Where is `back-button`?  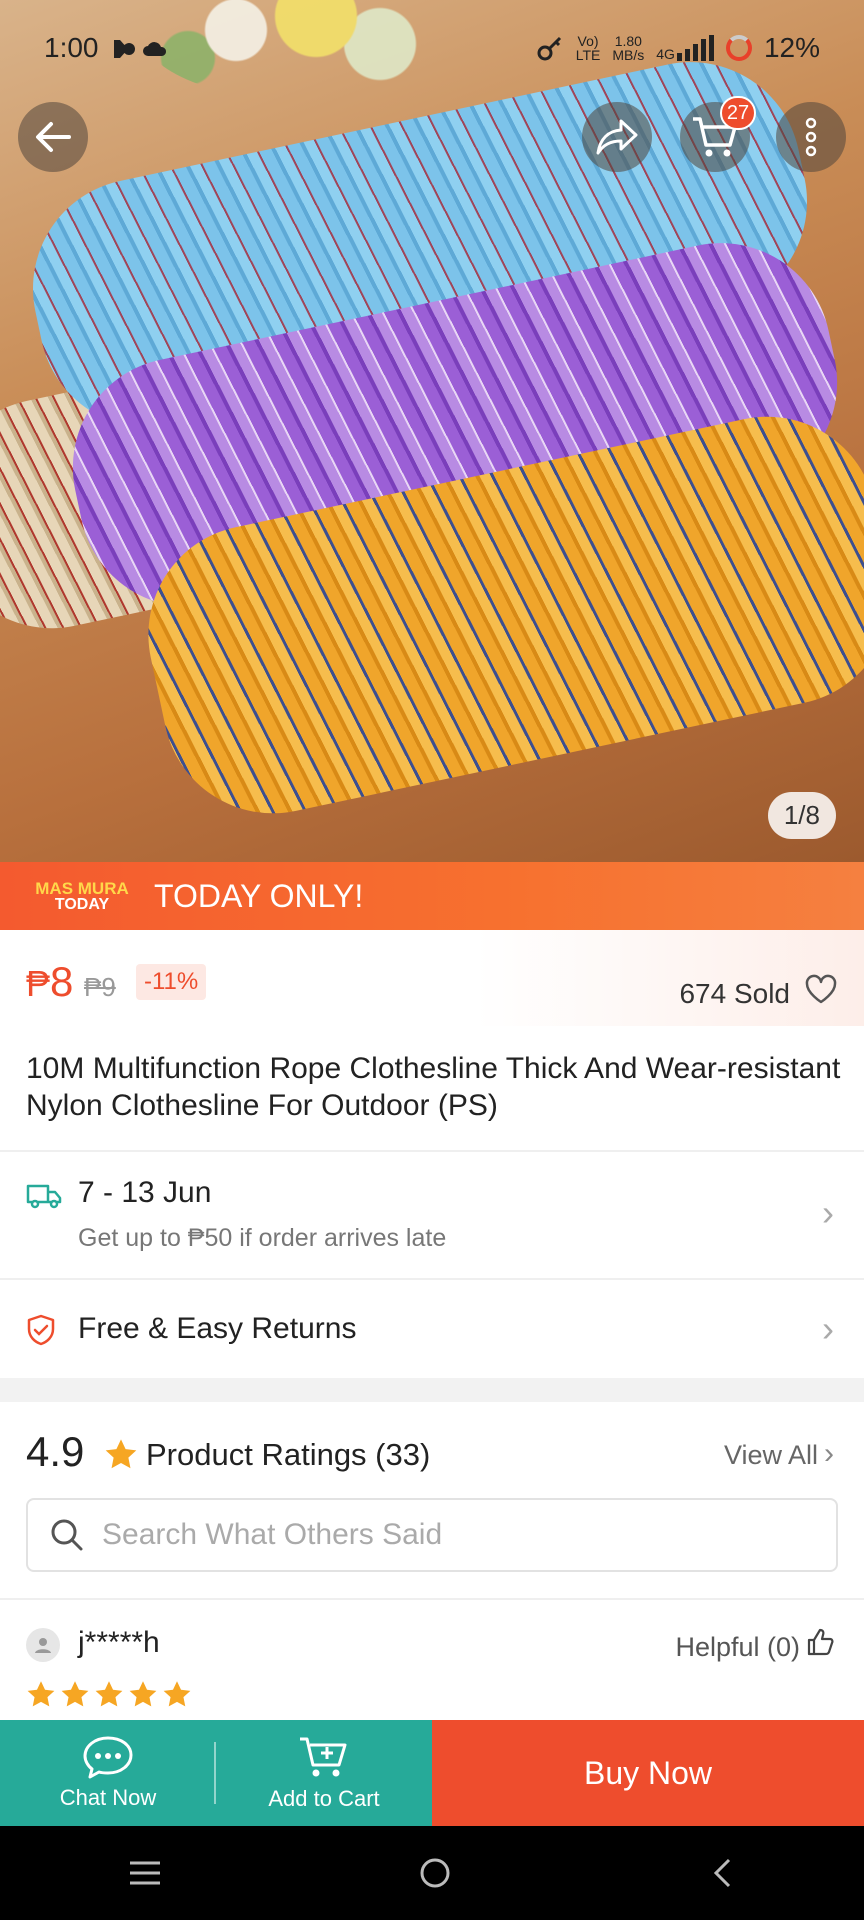 back-button is located at coordinates (53, 137).